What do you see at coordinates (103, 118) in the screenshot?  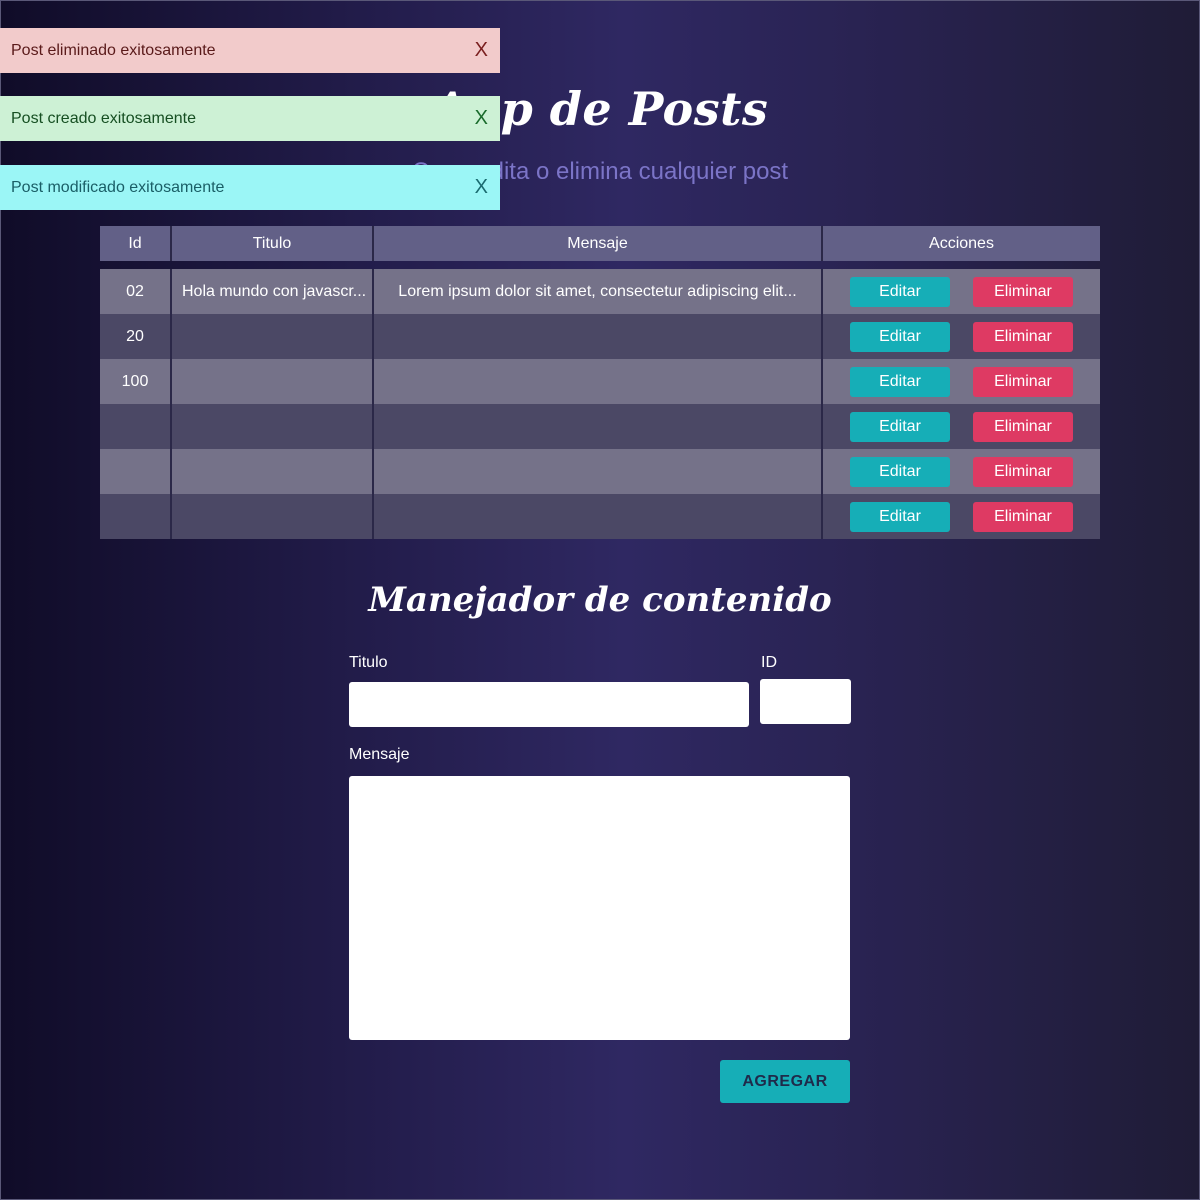 I see `toast-created-text: Post creado exitosamente` at bounding box center [103, 118].